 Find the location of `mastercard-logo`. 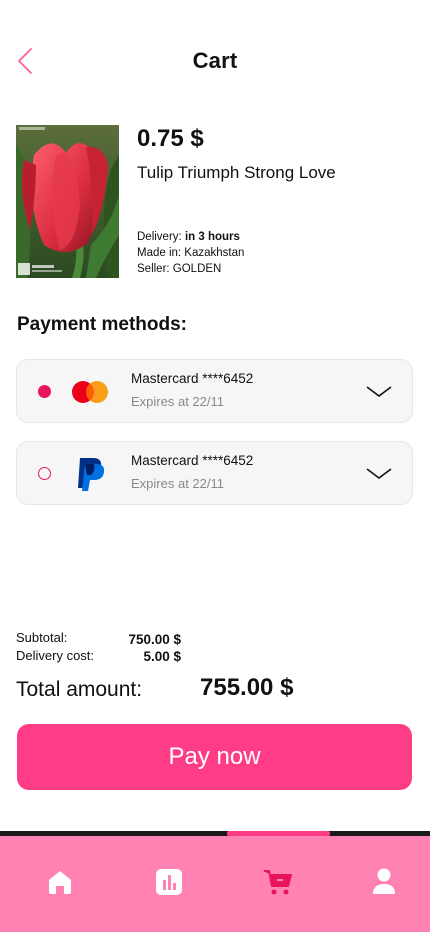

mastercard-logo is located at coordinates (91, 392).